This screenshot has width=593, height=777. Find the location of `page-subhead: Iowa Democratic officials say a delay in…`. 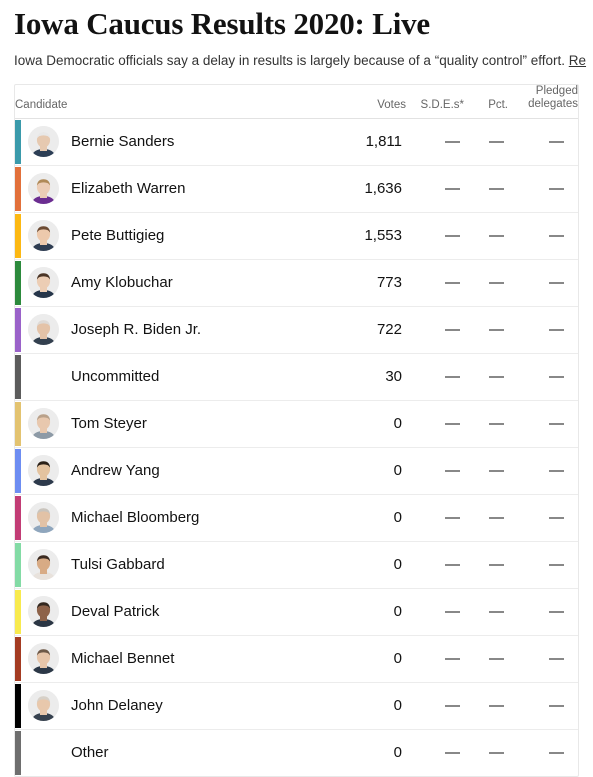

page-subhead: Iowa Democratic officials say a delay in… is located at coordinates (303, 61).